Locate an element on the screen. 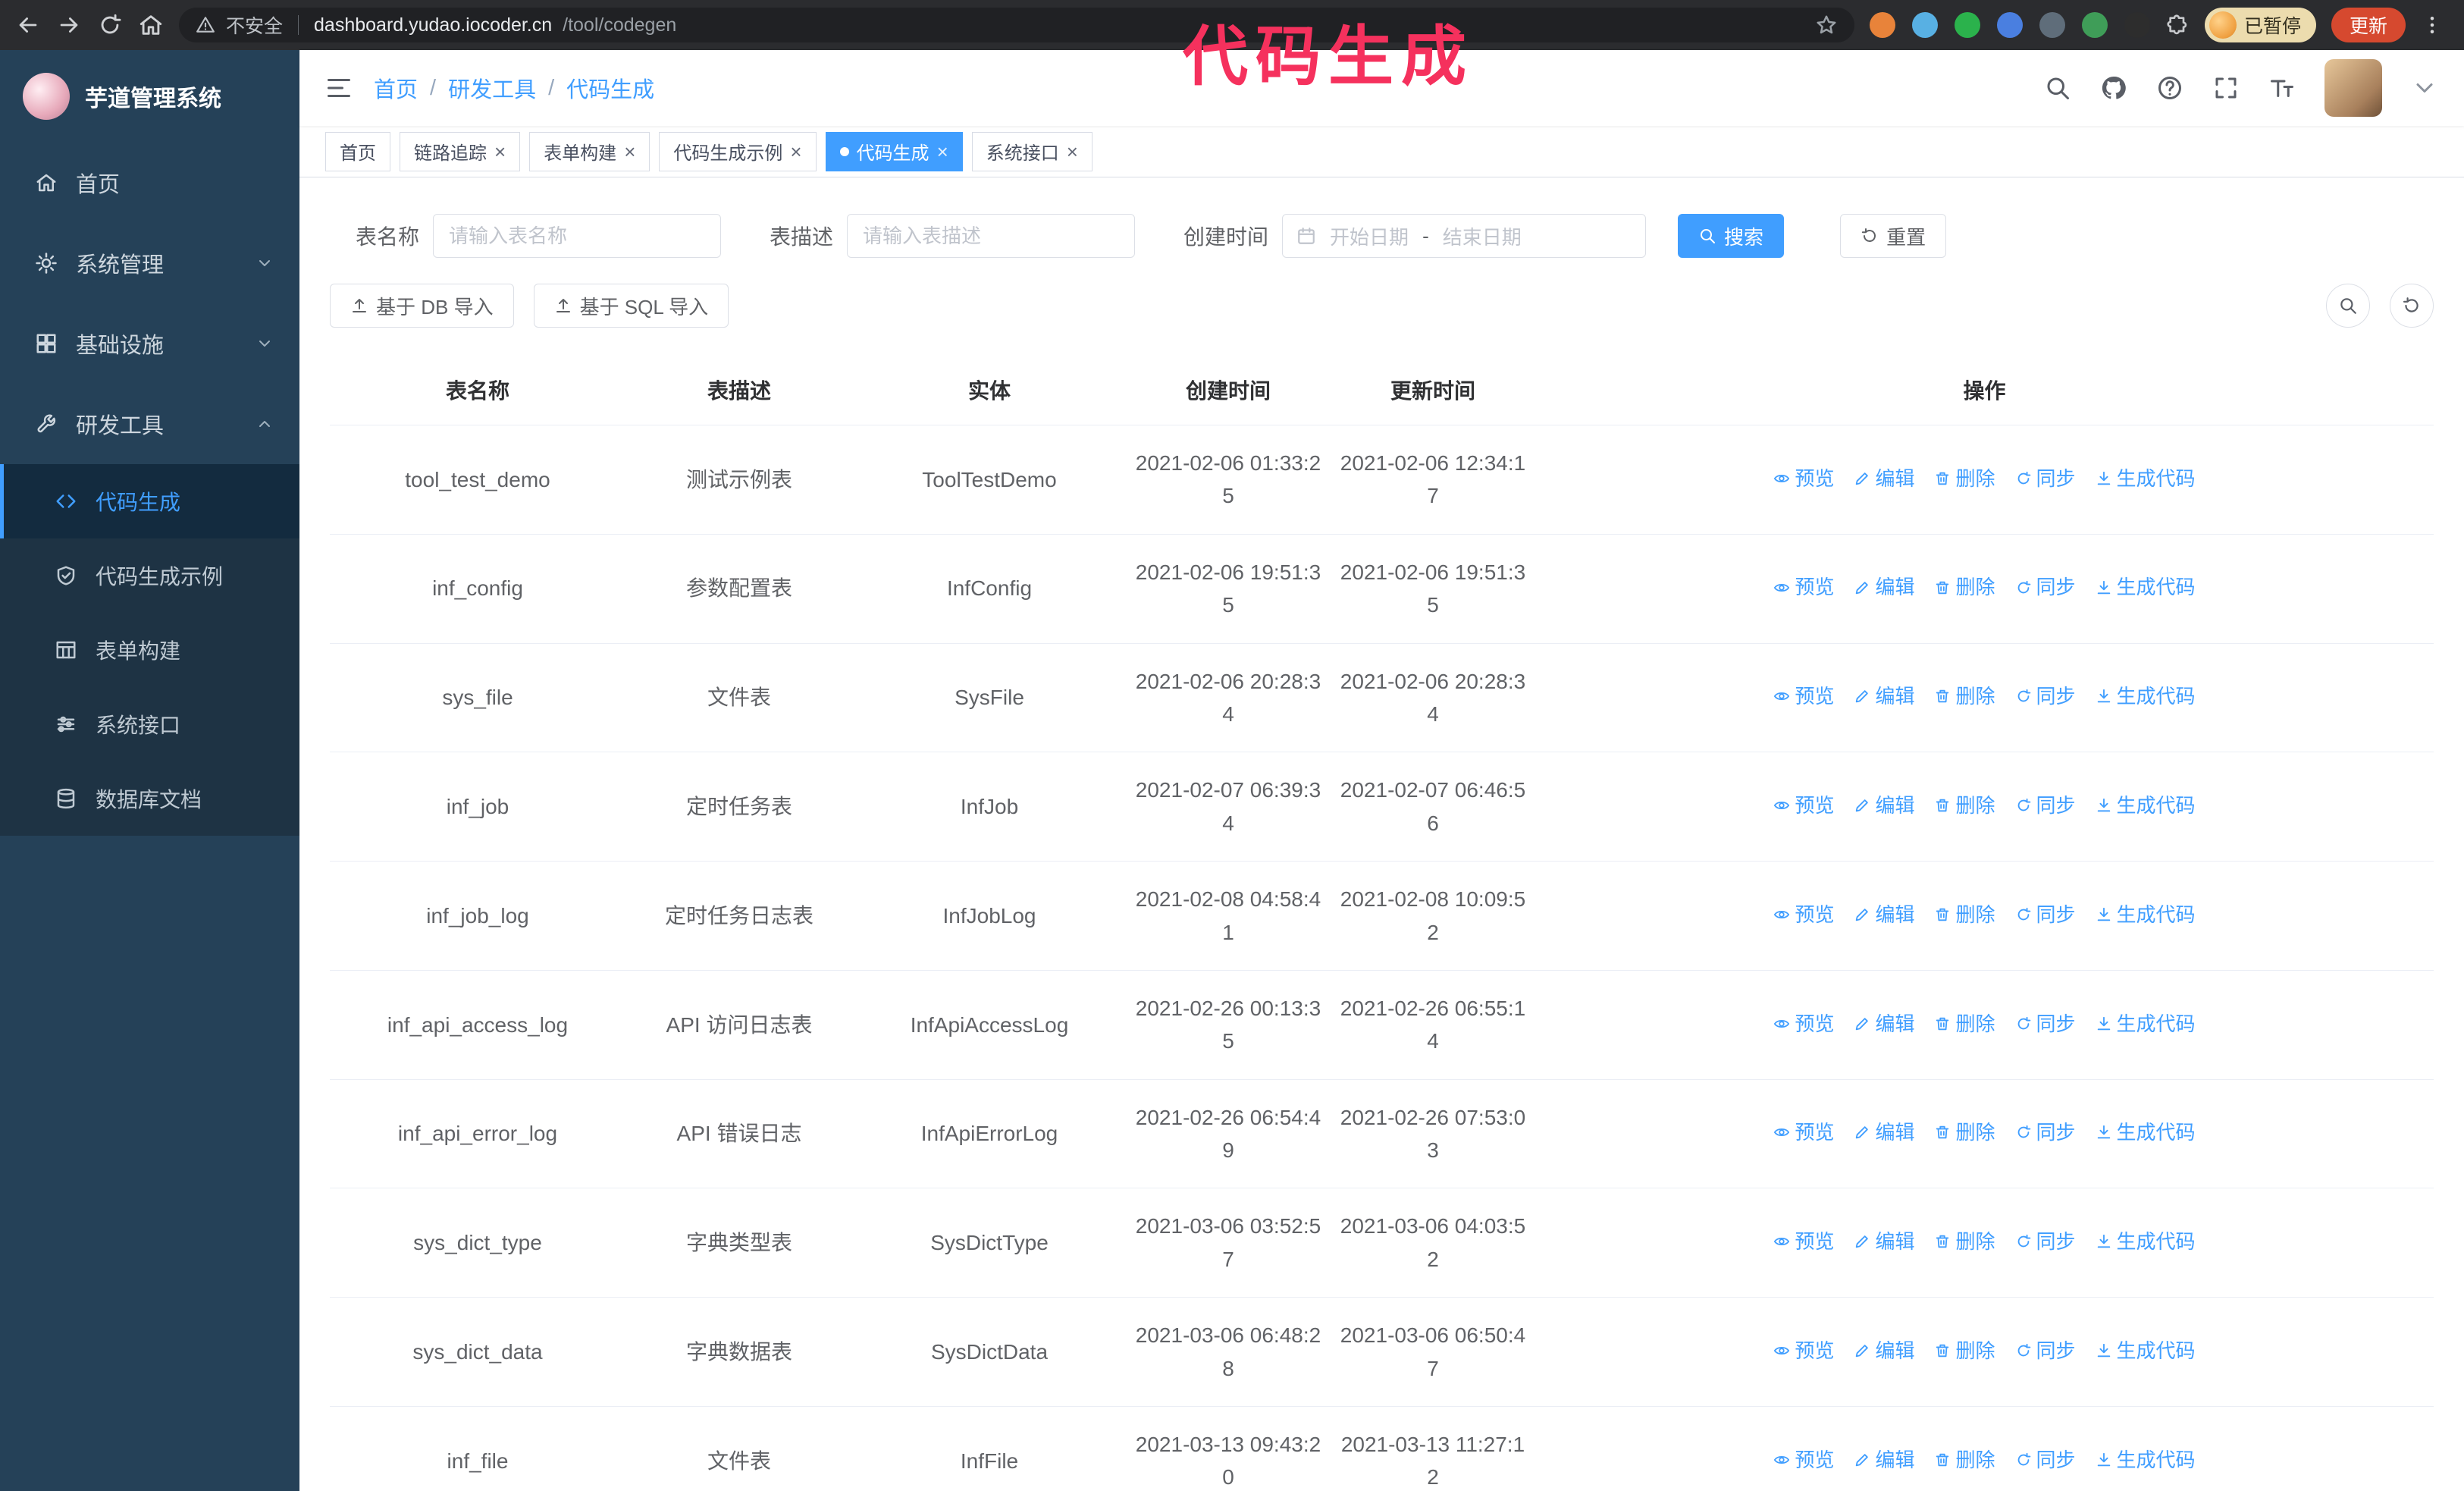  extension-black-icon is located at coordinates (2137, 25).